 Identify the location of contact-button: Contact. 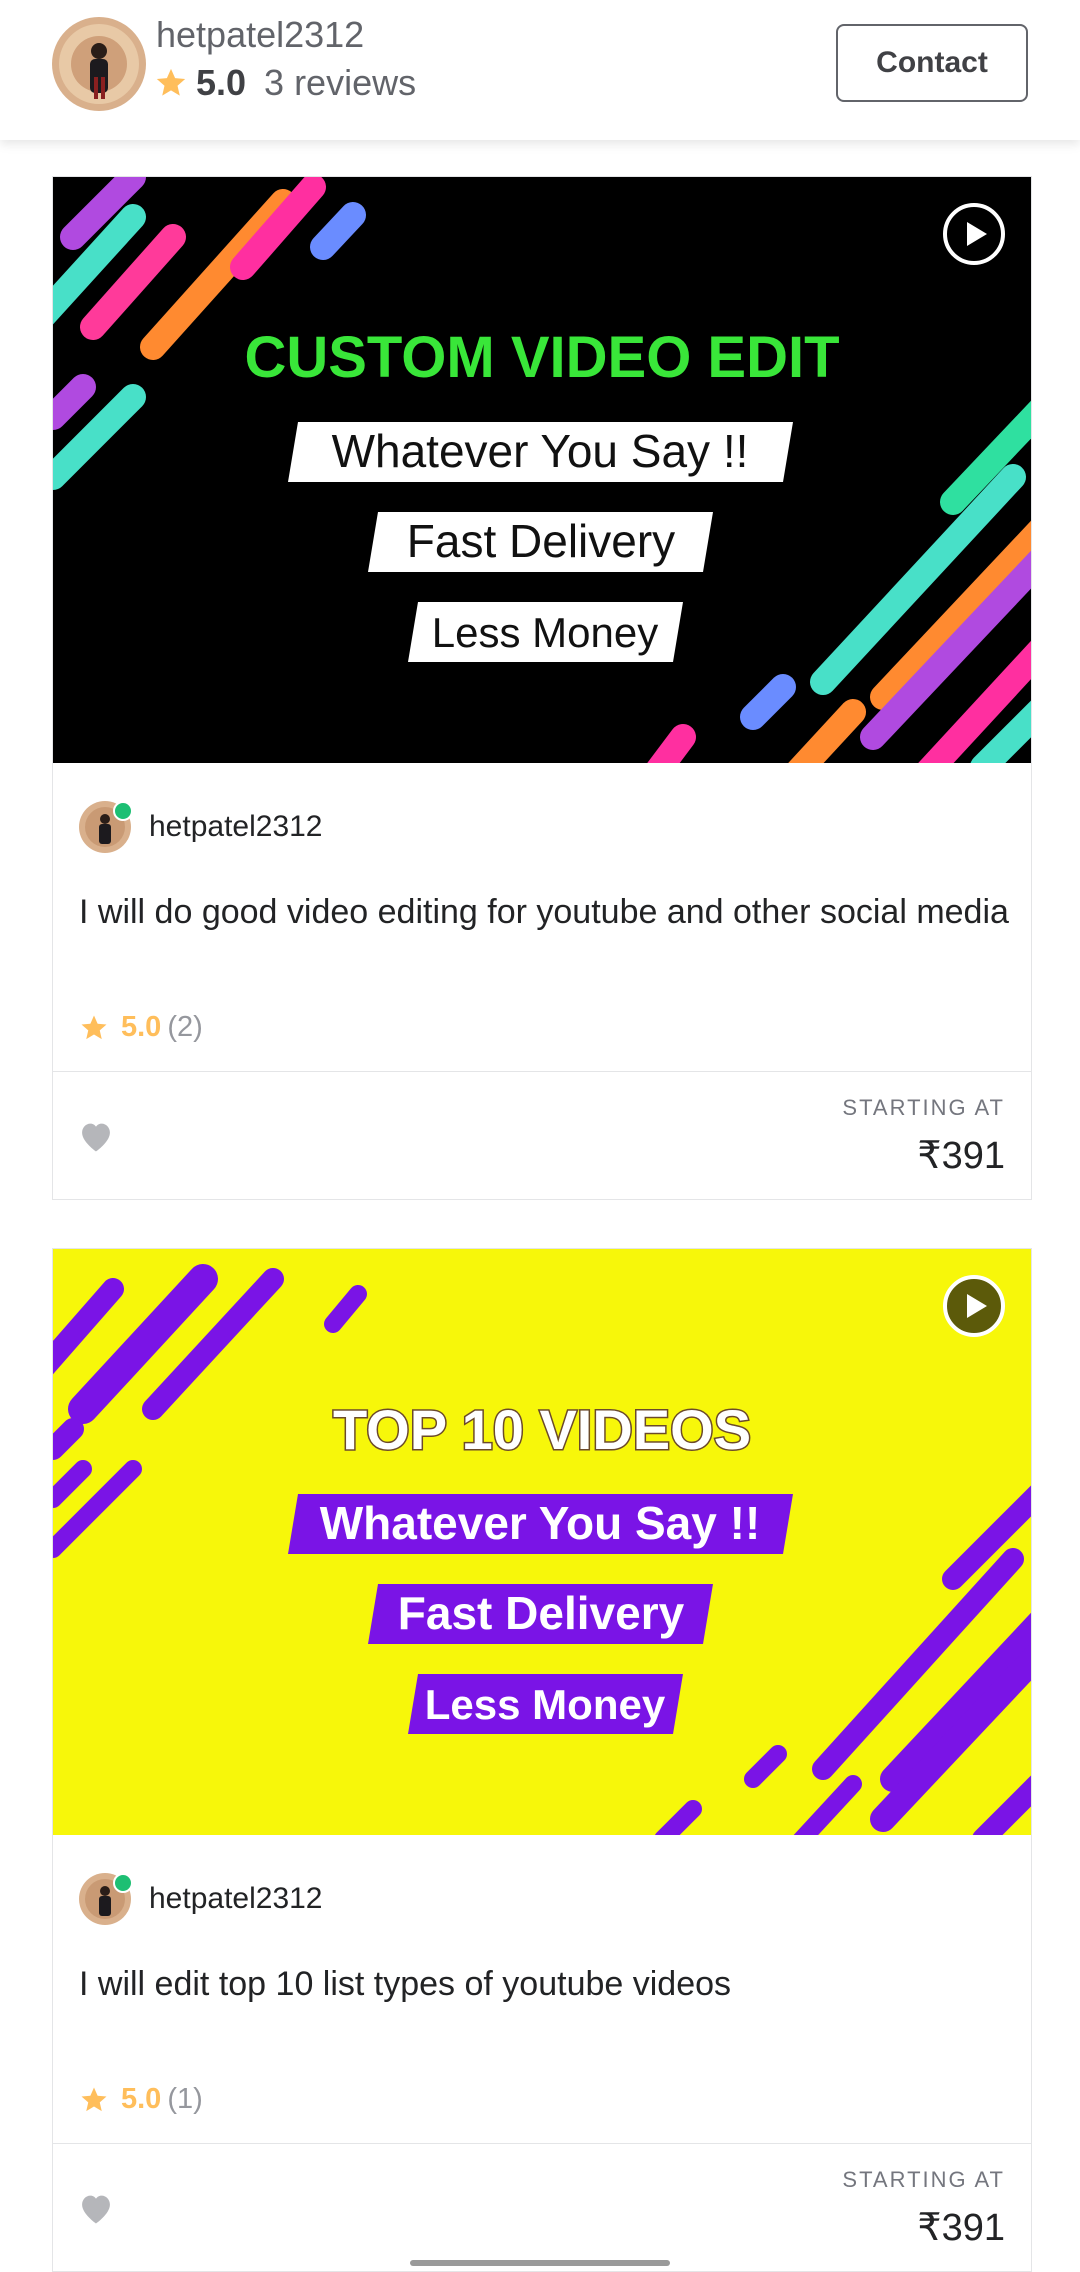
(932, 63).